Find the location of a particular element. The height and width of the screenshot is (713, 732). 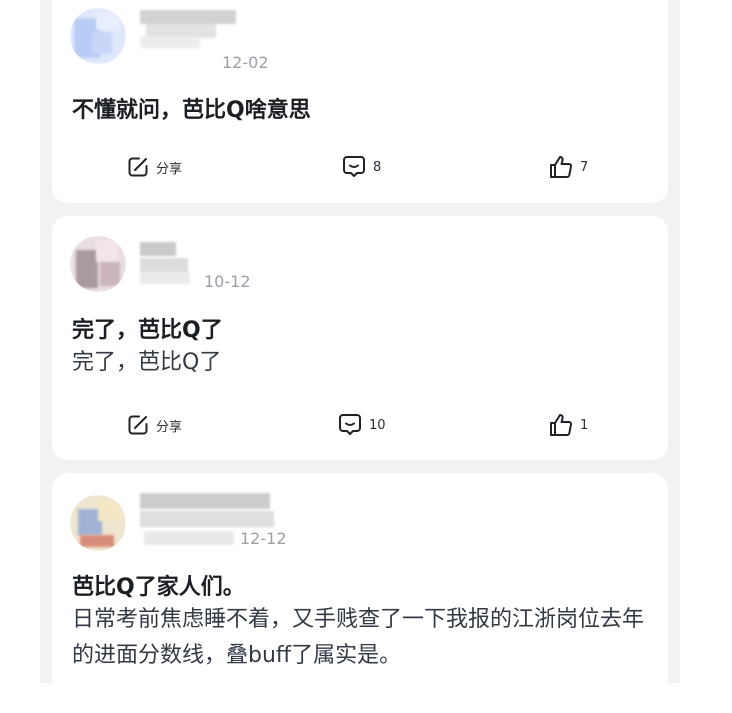

comment-button: 8 is located at coordinates (361, 167).